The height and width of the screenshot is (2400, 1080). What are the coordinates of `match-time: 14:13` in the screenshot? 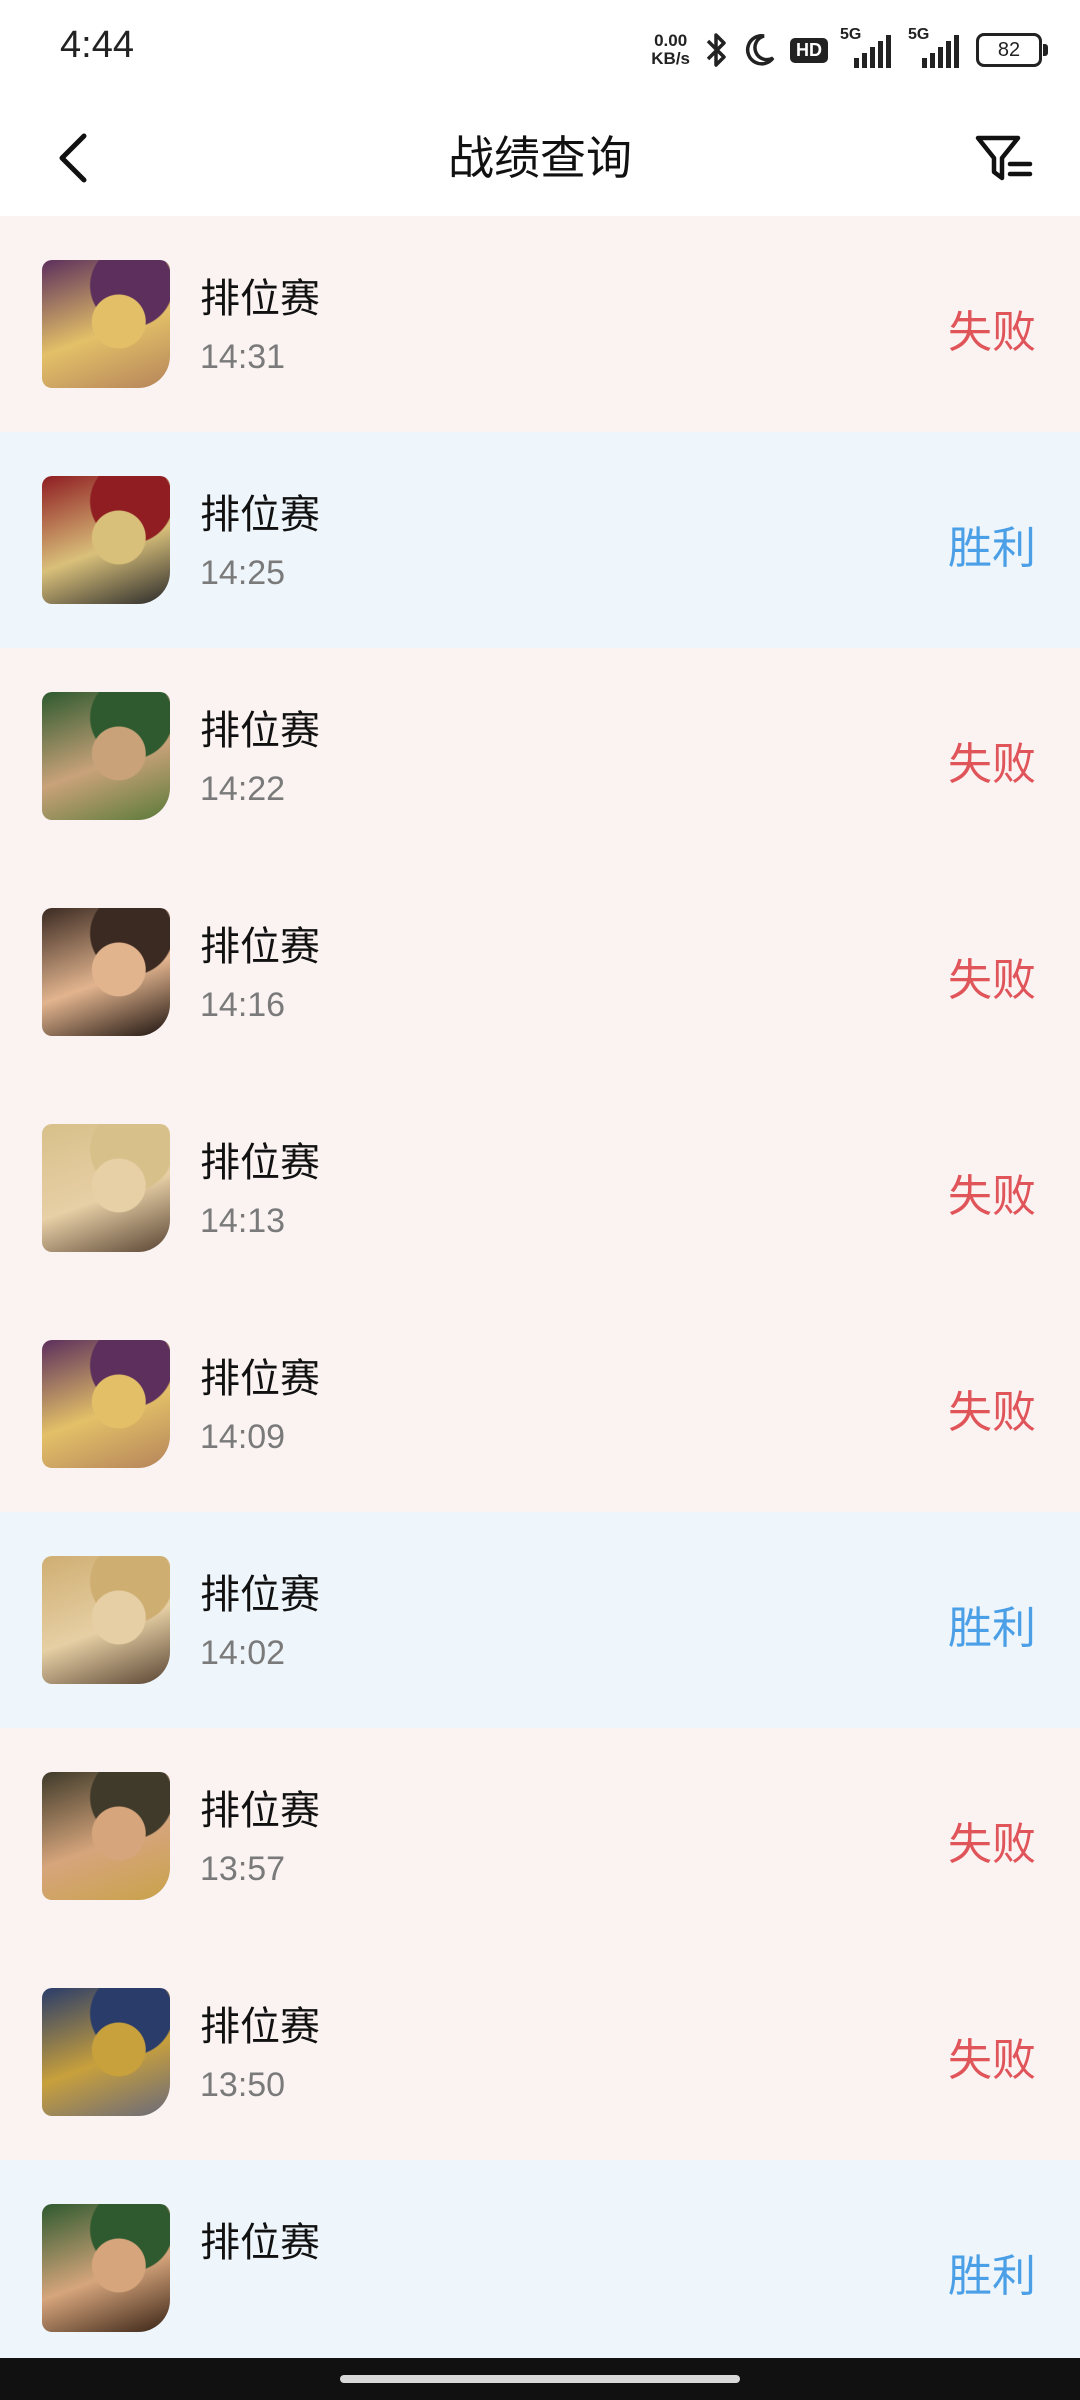 It's located at (243, 1221).